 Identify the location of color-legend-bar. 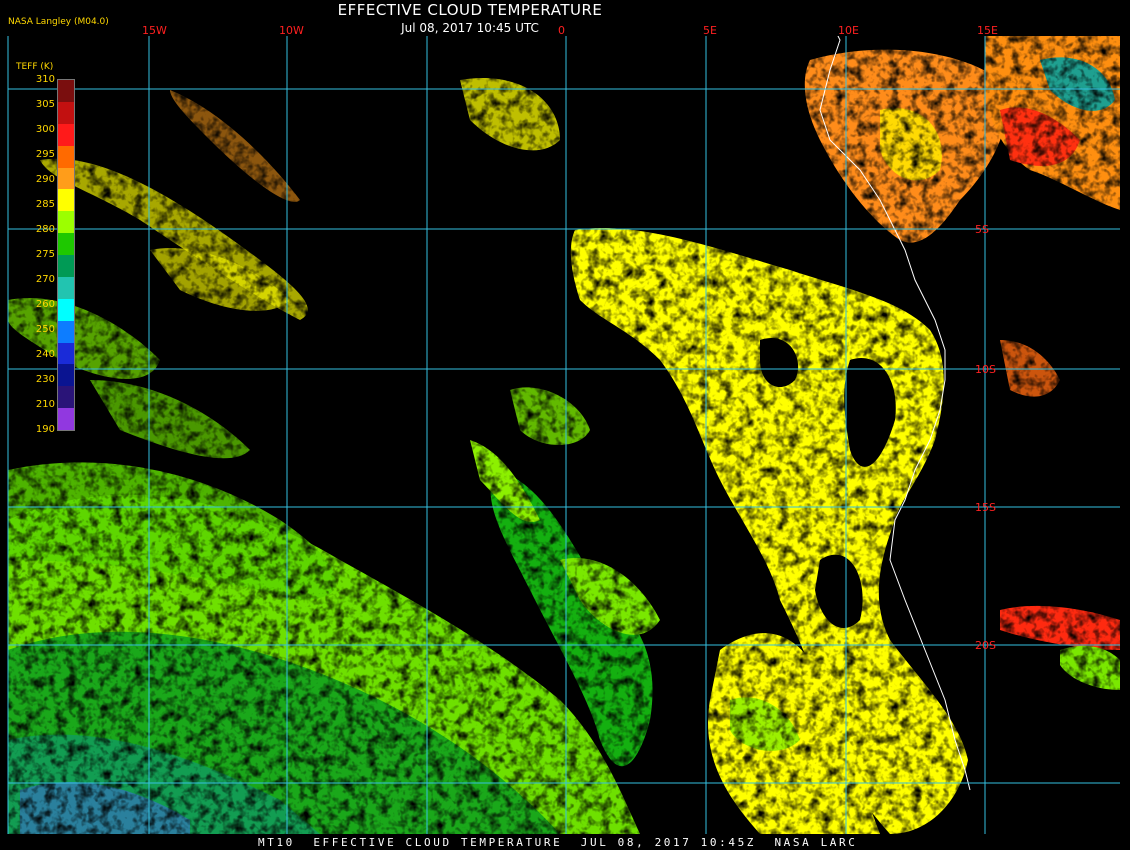
(66, 255).